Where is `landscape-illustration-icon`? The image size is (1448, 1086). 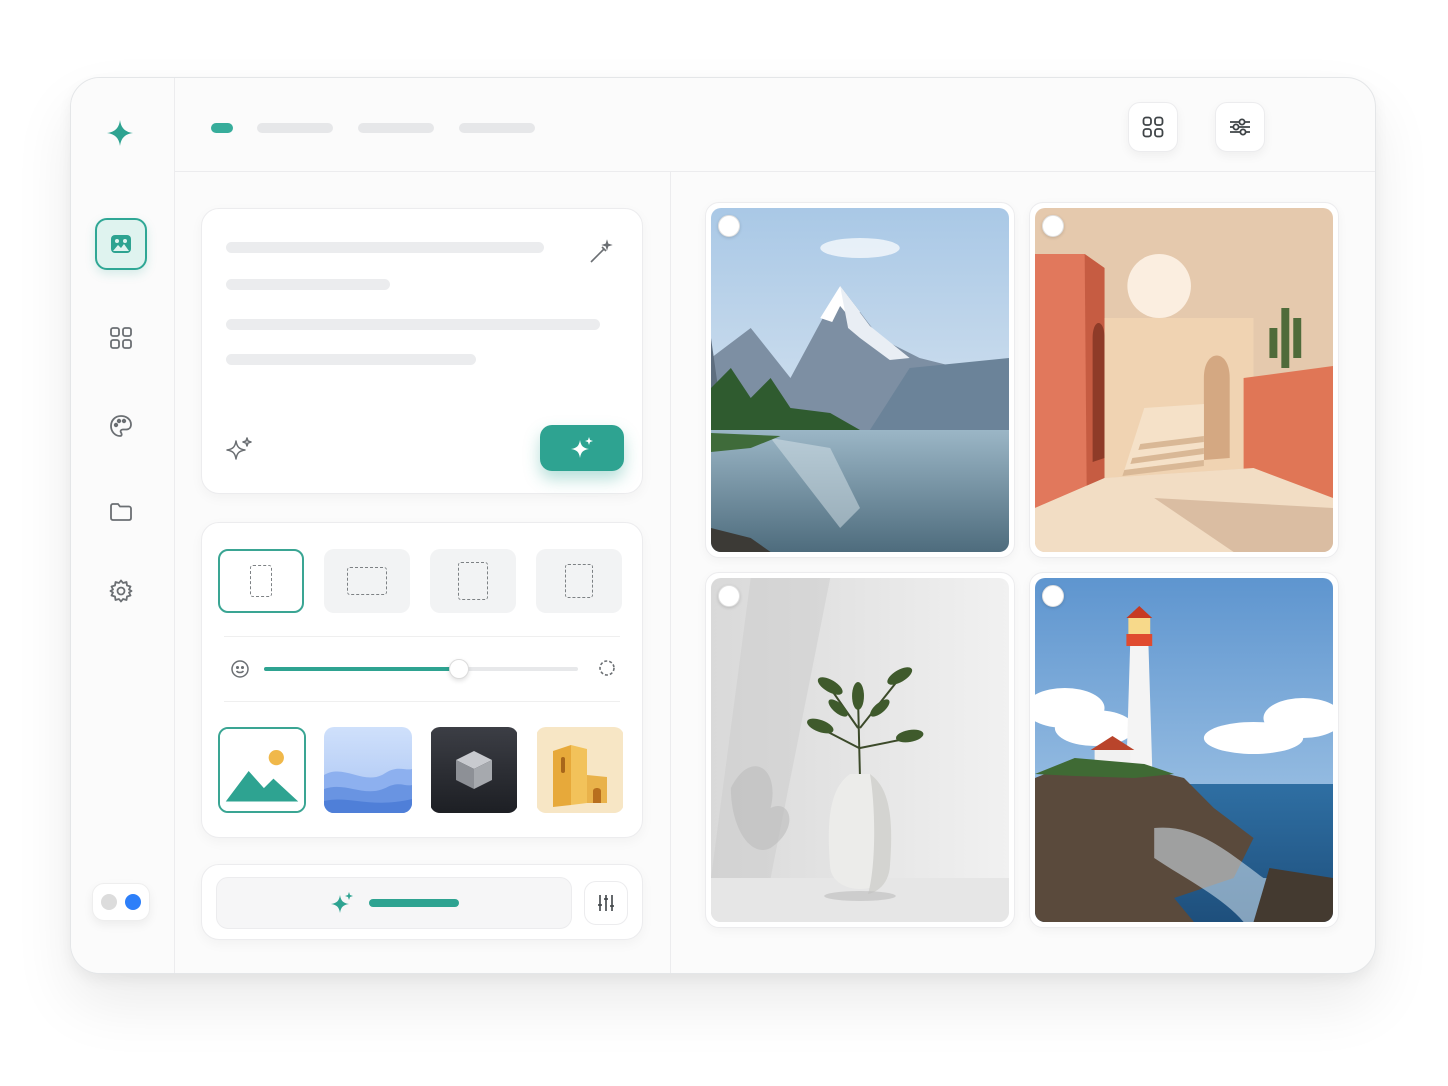
landscape-illustration-icon is located at coordinates (262, 770).